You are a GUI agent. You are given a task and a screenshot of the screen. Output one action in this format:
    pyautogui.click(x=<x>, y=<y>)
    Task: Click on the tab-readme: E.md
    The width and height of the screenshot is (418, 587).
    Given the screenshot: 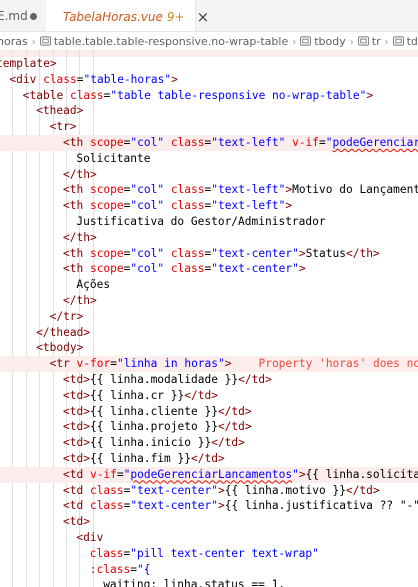 What is the action you would take?
    pyautogui.click(x=23, y=15)
    